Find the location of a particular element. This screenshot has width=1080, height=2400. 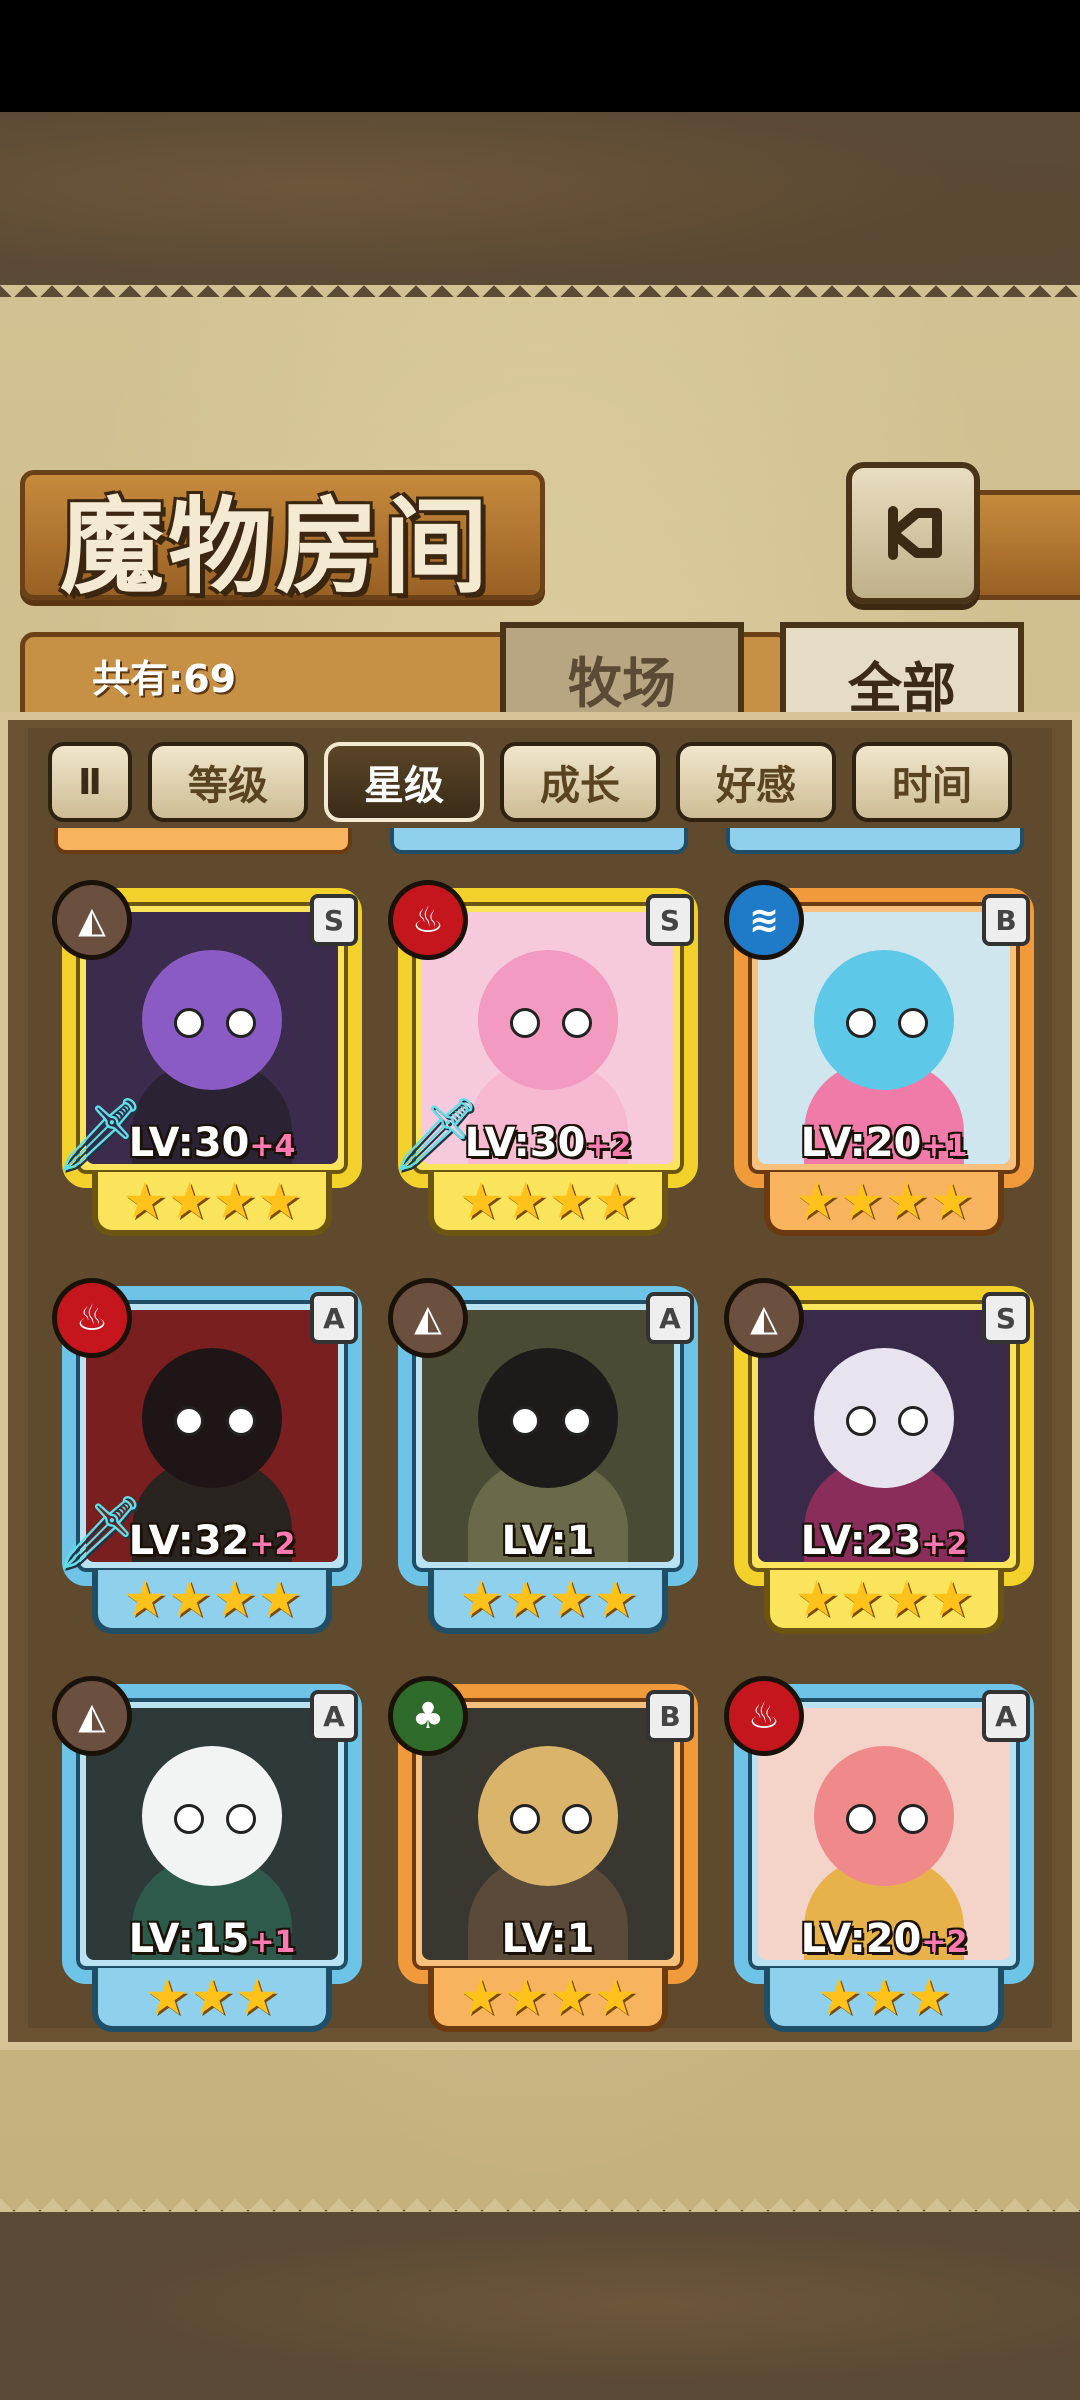

sort-star-button: 星级 is located at coordinates (404, 782).